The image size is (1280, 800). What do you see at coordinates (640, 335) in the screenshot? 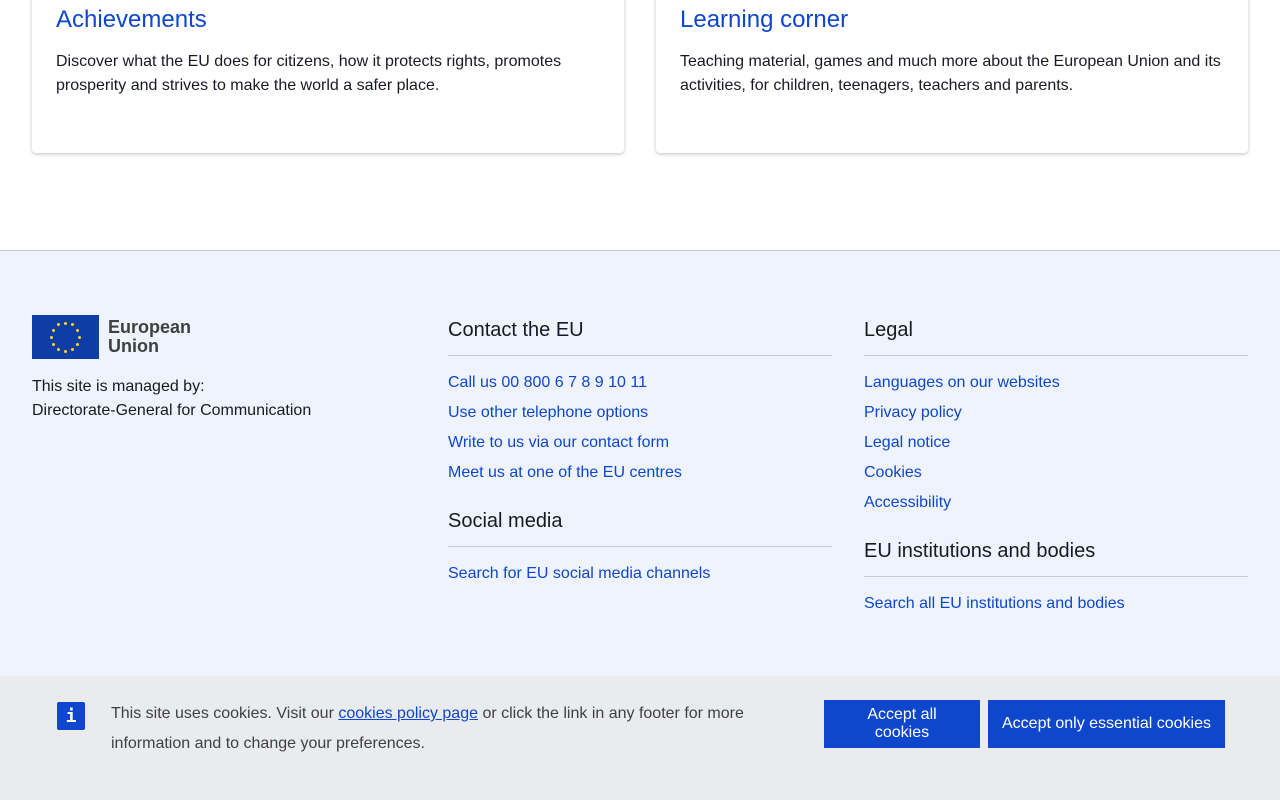
I see `contact-heading: Contact the EU` at bounding box center [640, 335].